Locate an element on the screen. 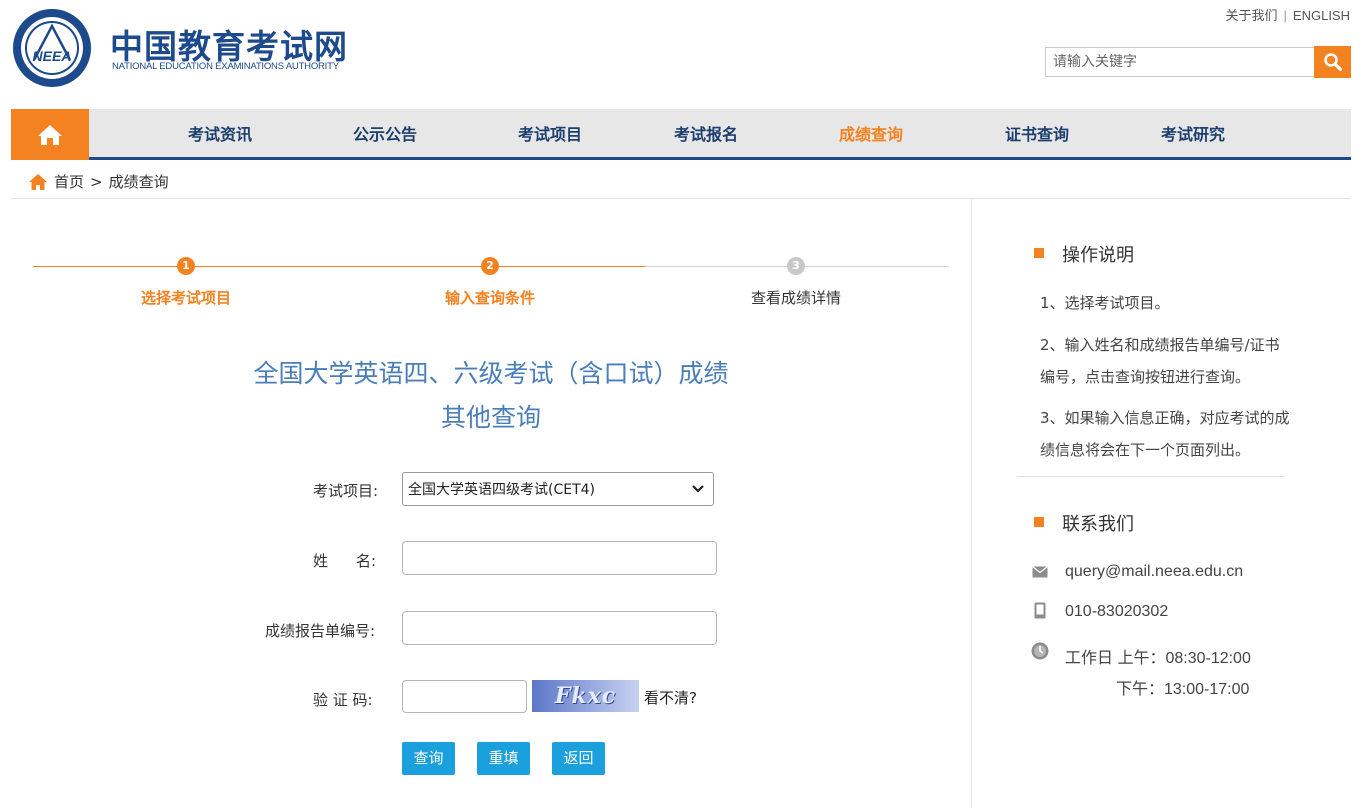 This screenshot has height=808, width=1368. exam-select-value: 全国大学英语四级考试(CET4) is located at coordinates (502, 490).